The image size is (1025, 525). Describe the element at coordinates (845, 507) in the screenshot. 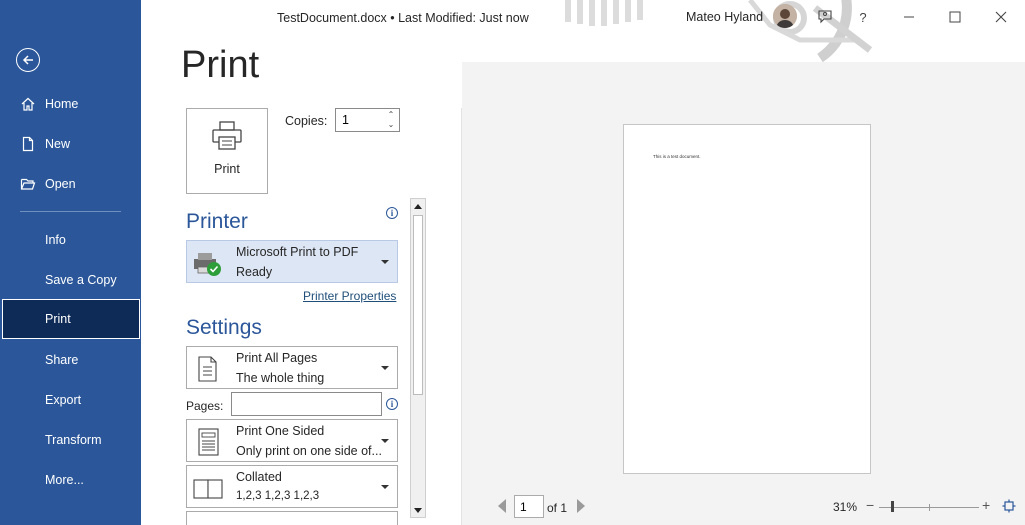

I see `zoom-level: 31%` at that location.